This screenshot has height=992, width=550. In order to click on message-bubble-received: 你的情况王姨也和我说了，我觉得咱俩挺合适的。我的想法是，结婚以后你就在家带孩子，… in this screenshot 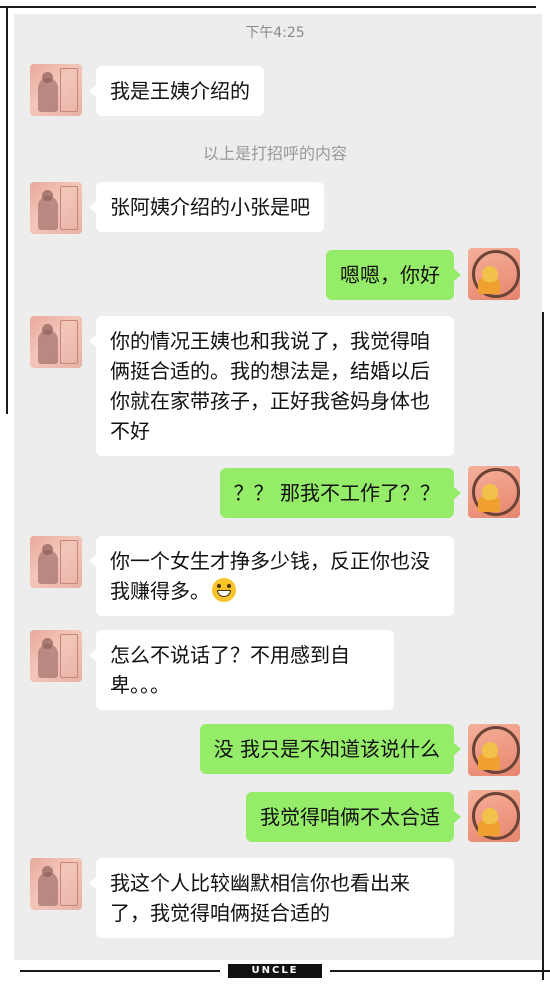, I will do `click(271, 386)`.